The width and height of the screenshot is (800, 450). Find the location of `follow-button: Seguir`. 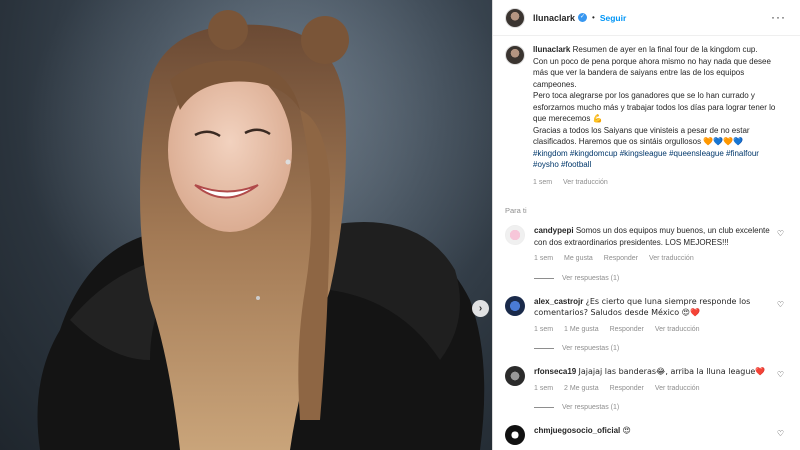

follow-button: Seguir is located at coordinates (613, 18).